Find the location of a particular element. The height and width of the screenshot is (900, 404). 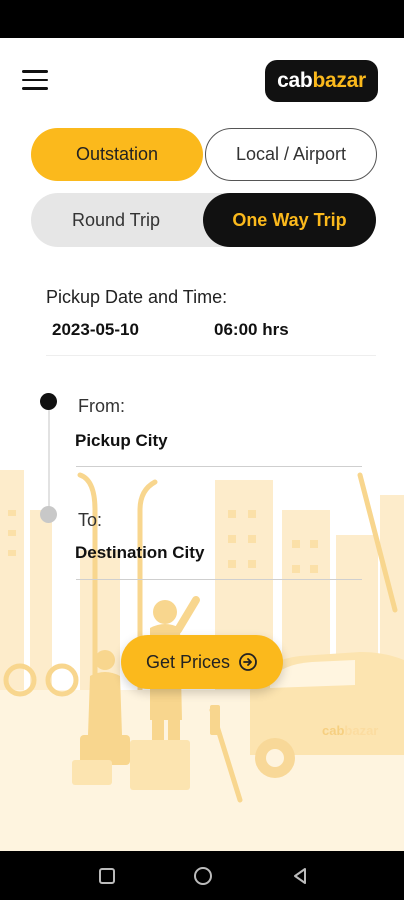

circle-icon is located at coordinates (203, 875).